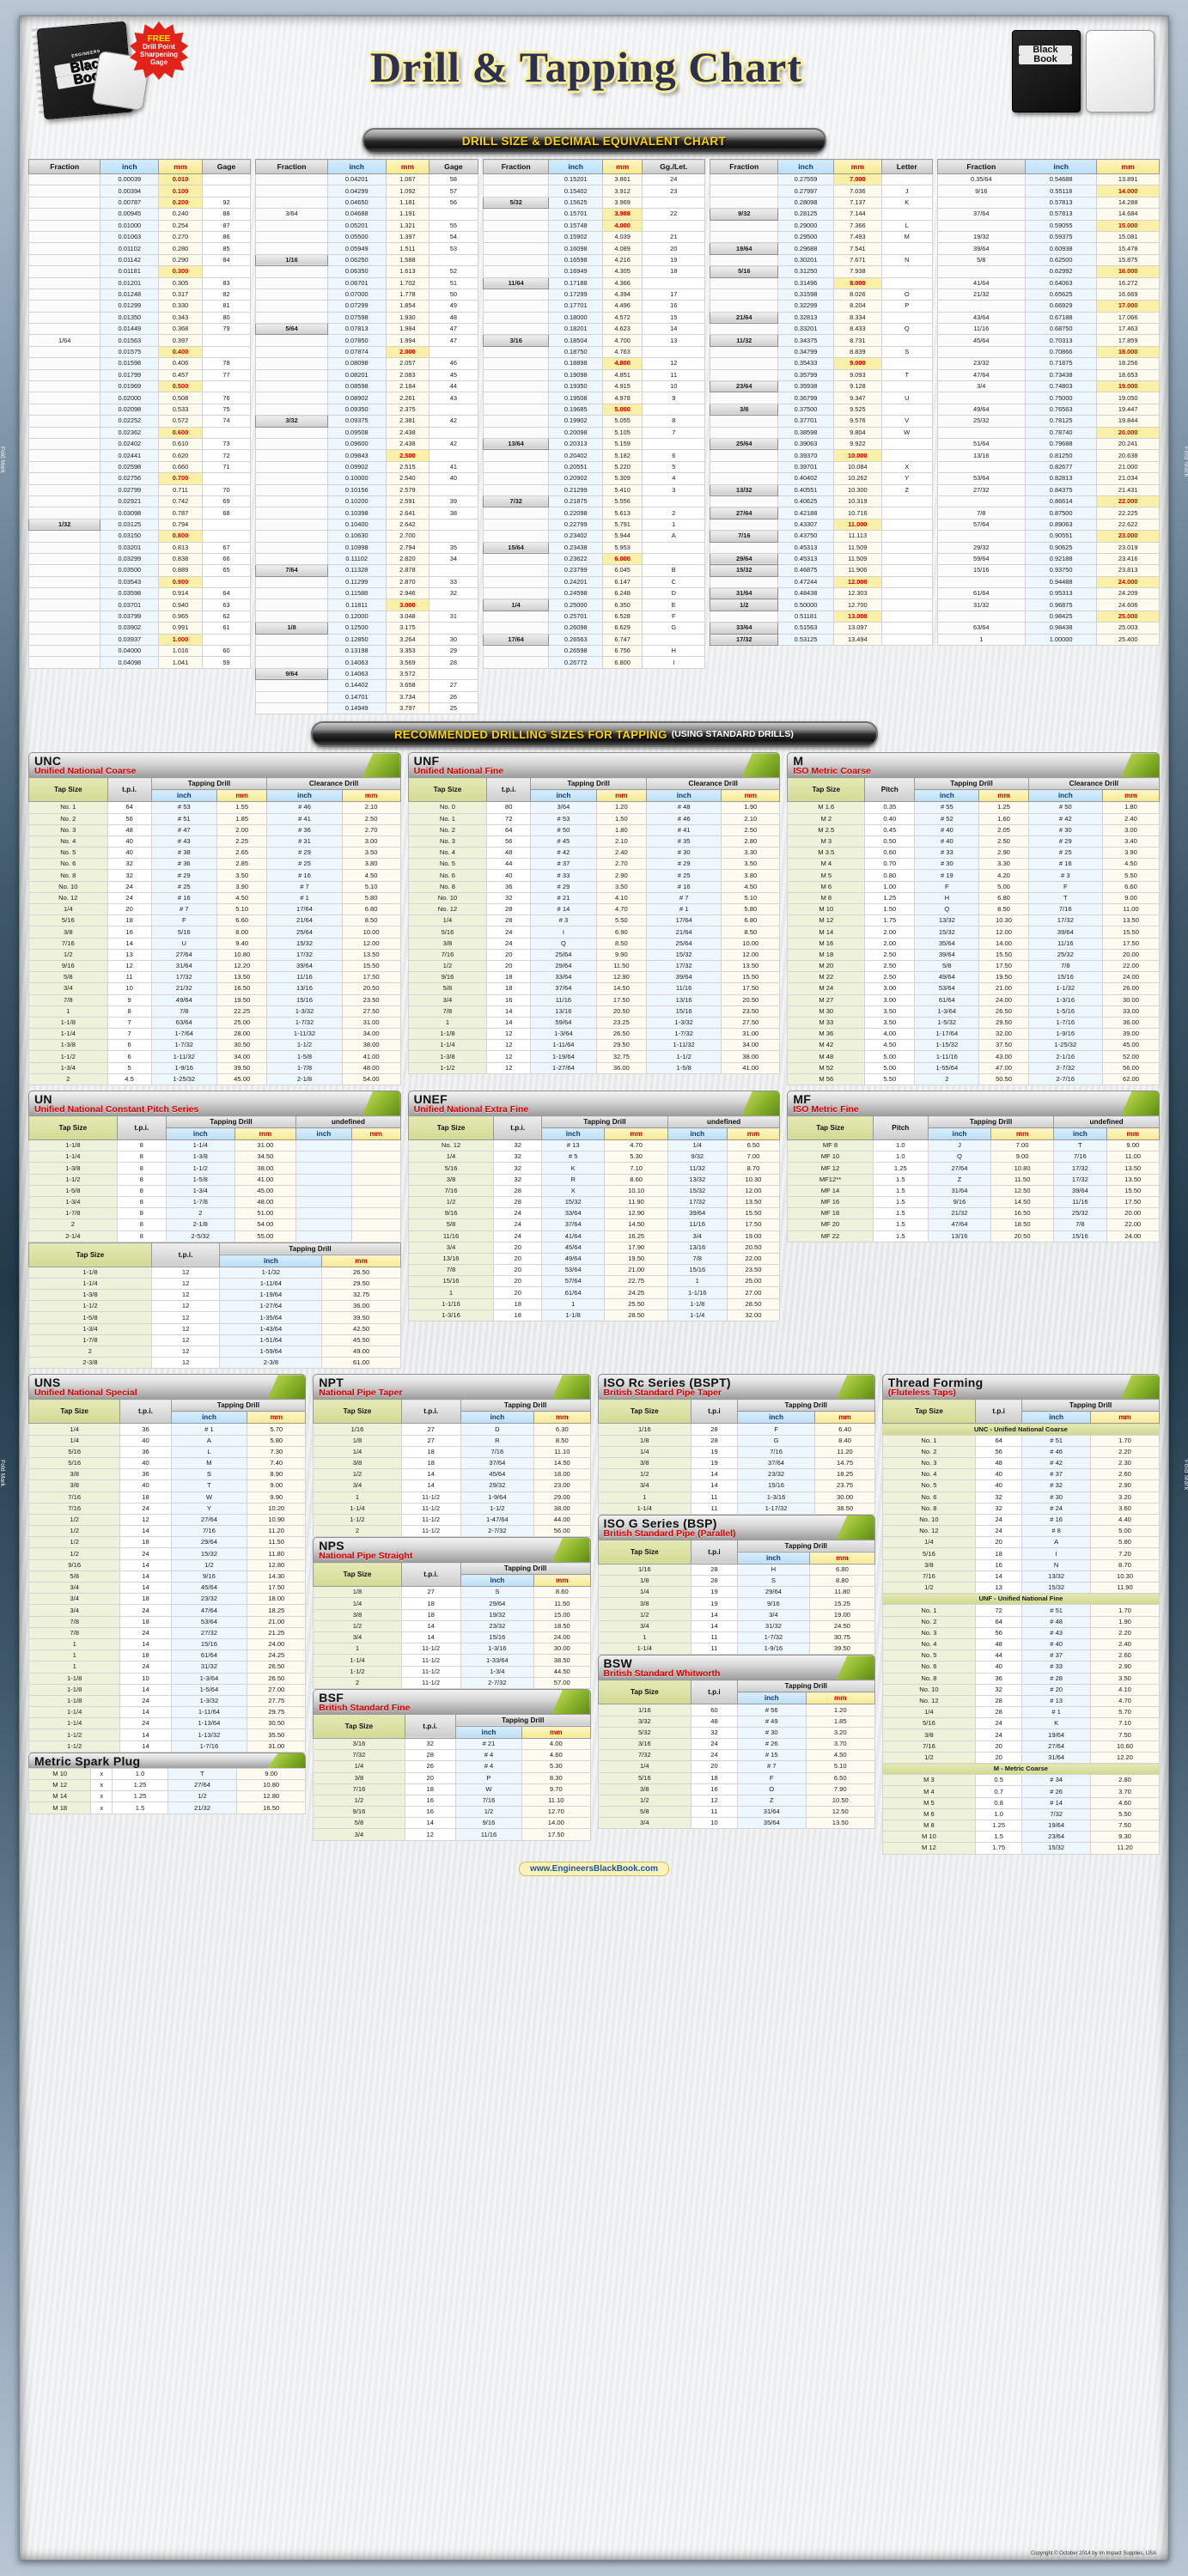 The image size is (1188, 2576). Describe the element at coordinates (488, 1767) in the screenshot. I see `tap-inch-cell: # 4` at that location.